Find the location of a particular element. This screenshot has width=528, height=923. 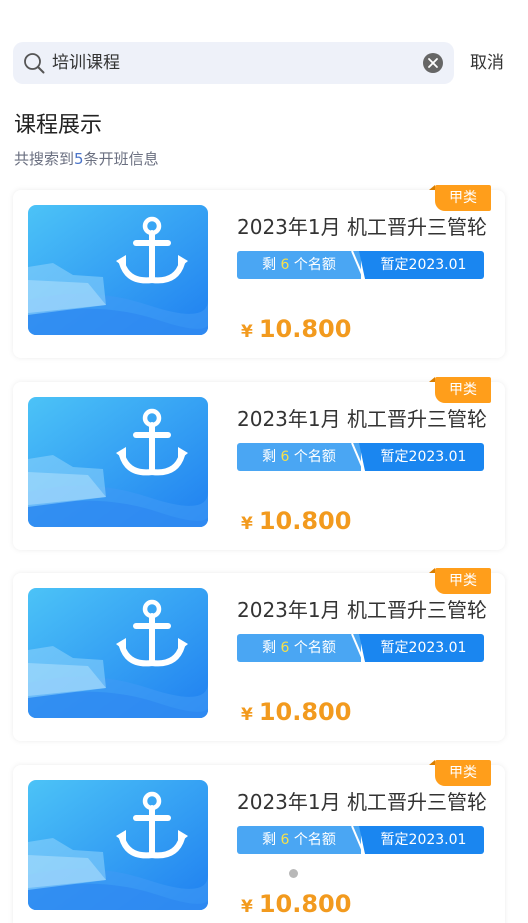

cancel-button: 取消 is located at coordinates (487, 63).